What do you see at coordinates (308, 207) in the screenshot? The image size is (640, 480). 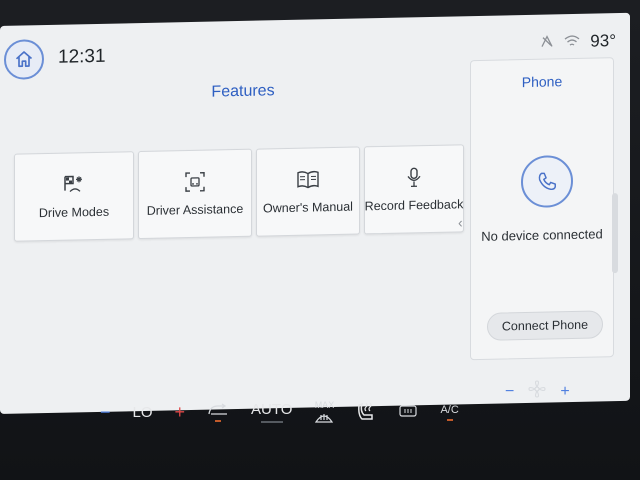 I see `tile-label: Owner's Manual` at bounding box center [308, 207].